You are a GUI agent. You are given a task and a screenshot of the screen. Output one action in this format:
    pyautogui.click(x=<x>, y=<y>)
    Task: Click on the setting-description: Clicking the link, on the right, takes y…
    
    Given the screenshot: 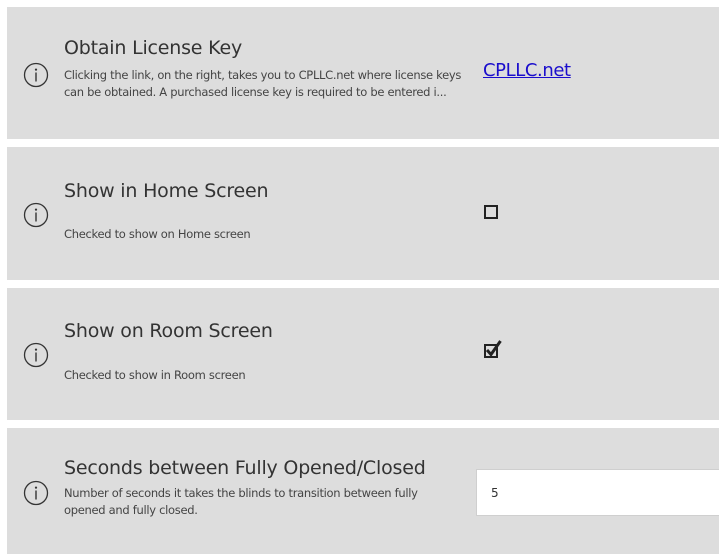 What is the action you would take?
    pyautogui.click(x=263, y=83)
    